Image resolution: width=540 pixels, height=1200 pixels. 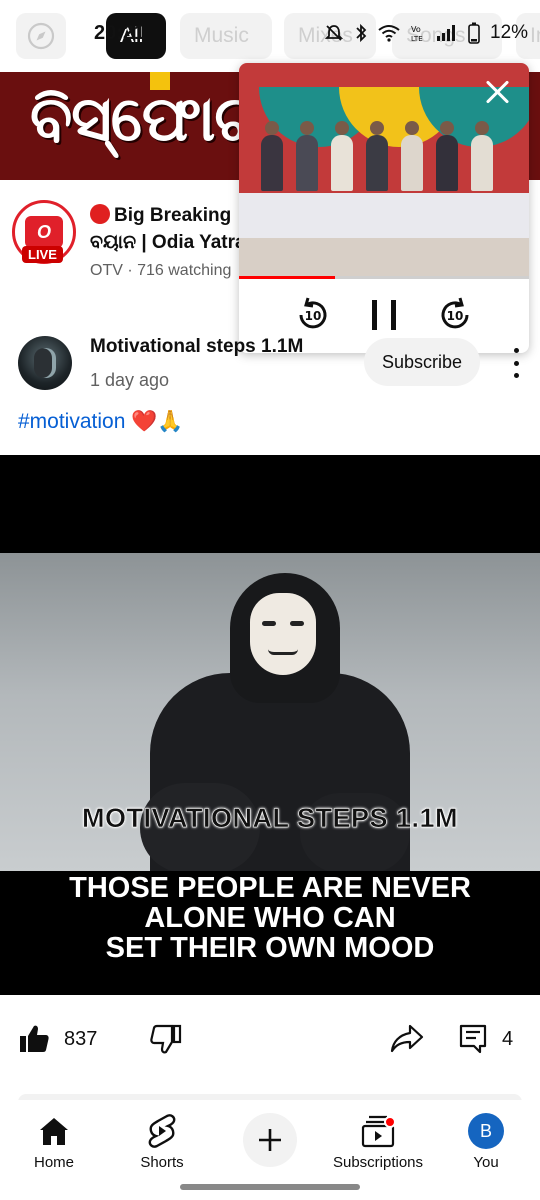 I want to click on chip-music: Music, so click(x=226, y=36).